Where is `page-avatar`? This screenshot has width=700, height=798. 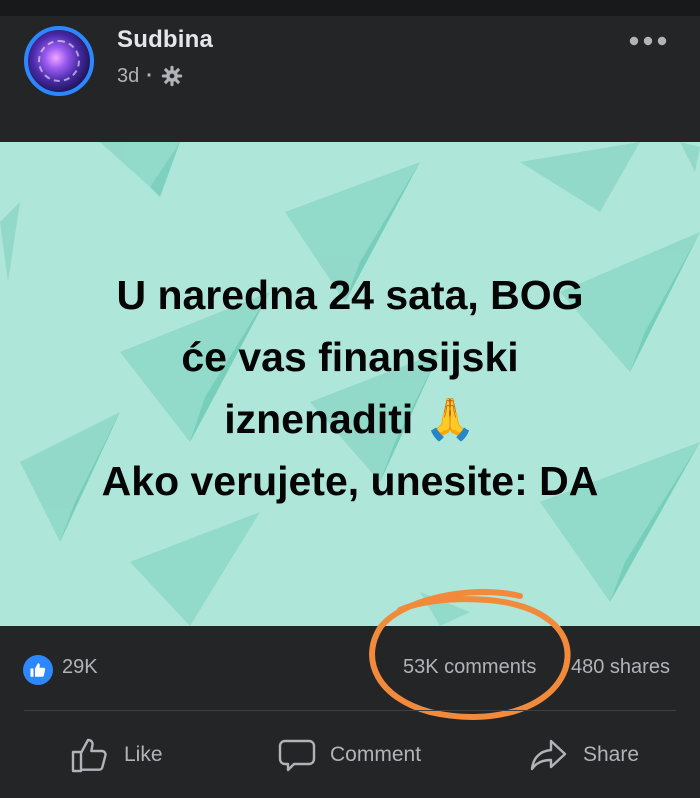
page-avatar is located at coordinates (59, 61).